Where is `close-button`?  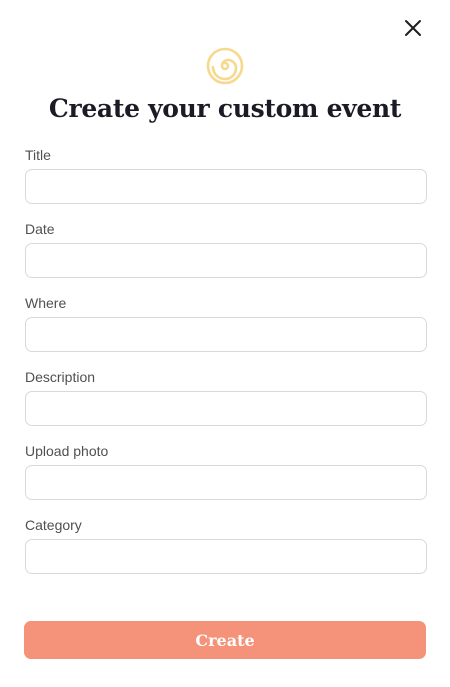
close-button is located at coordinates (413, 28).